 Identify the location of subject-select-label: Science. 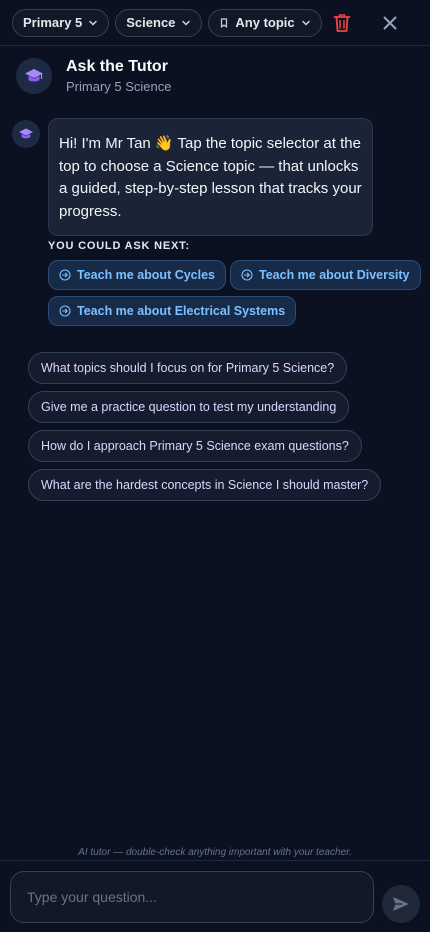
(151, 22).